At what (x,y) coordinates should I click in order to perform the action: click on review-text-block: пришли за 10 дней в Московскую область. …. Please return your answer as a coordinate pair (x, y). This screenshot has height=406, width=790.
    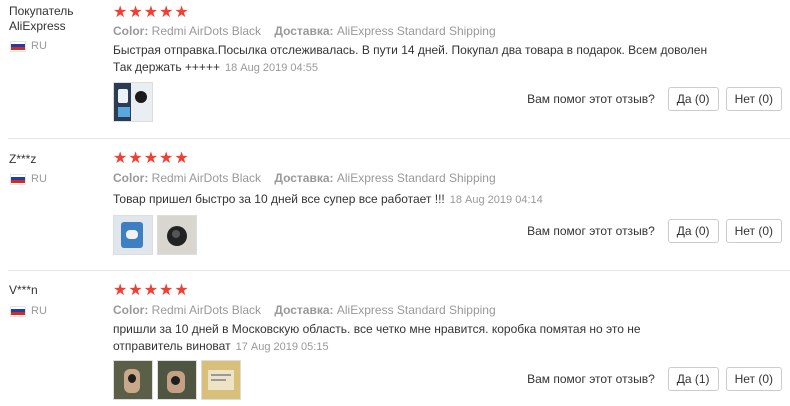
    Looking at the image, I should click on (413, 338).